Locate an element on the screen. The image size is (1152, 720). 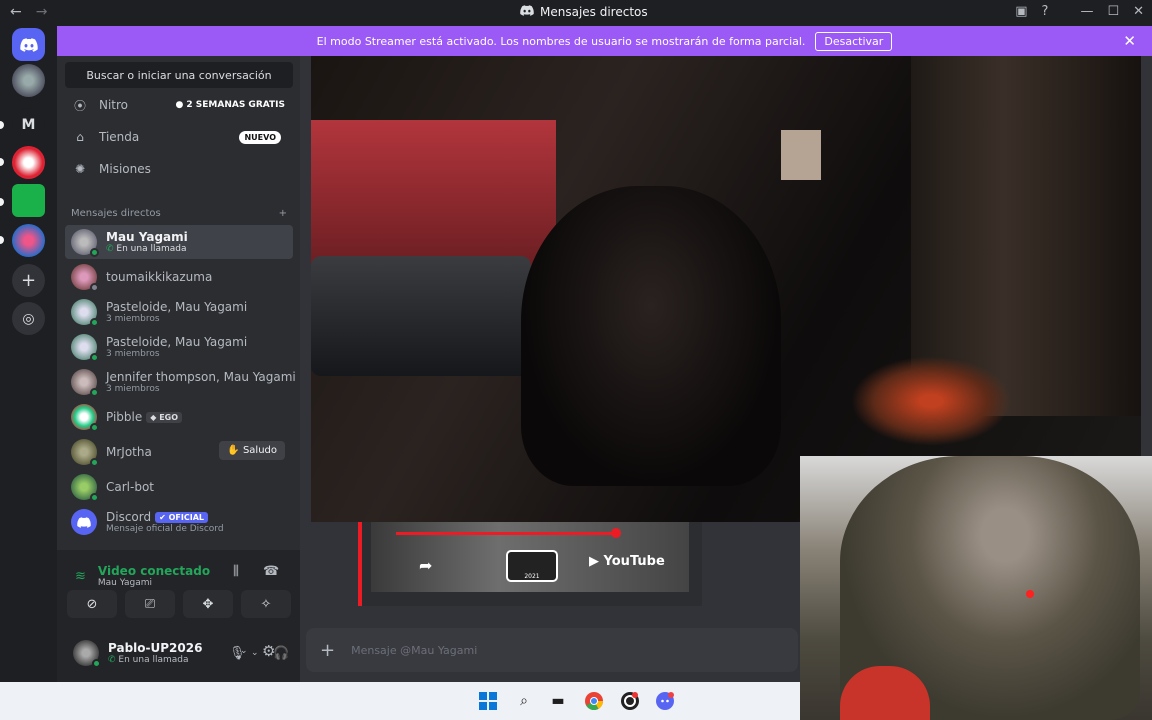
dm-name: Mau Yagami is located at coordinates (147, 237).